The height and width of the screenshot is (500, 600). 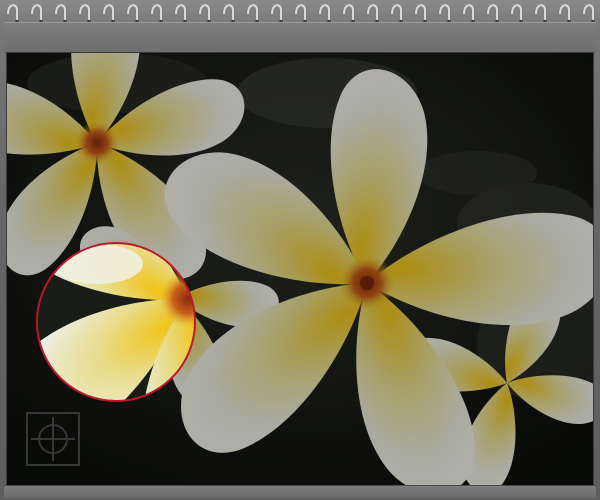 What do you see at coordinates (53, 439) in the screenshot?
I see `watermark-logo-icon` at bounding box center [53, 439].